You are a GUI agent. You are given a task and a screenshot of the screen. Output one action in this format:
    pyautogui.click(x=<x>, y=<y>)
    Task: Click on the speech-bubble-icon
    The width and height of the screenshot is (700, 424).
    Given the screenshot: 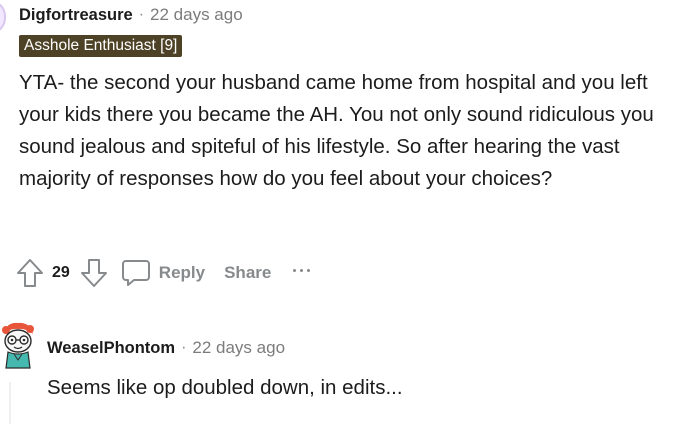 What is the action you would take?
    pyautogui.click(x=135, y=273)
    